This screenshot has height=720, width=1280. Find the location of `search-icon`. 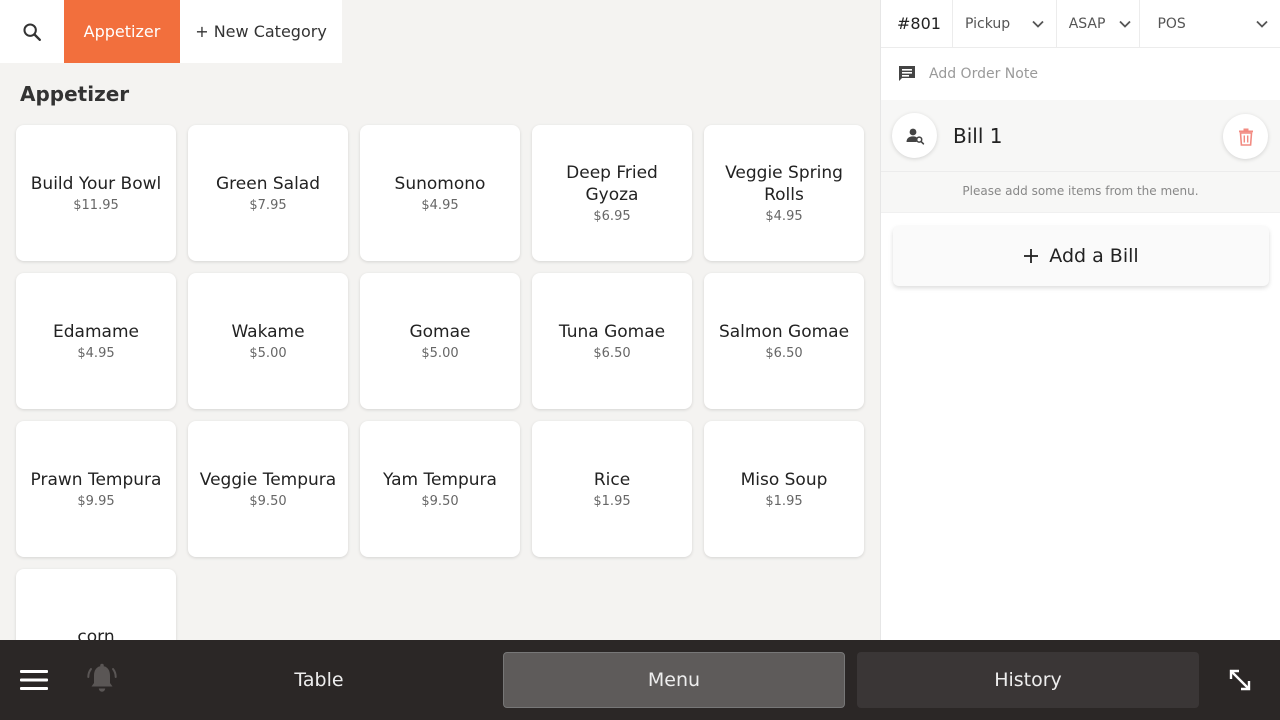

search-icon is located at coordinates (32, 31).